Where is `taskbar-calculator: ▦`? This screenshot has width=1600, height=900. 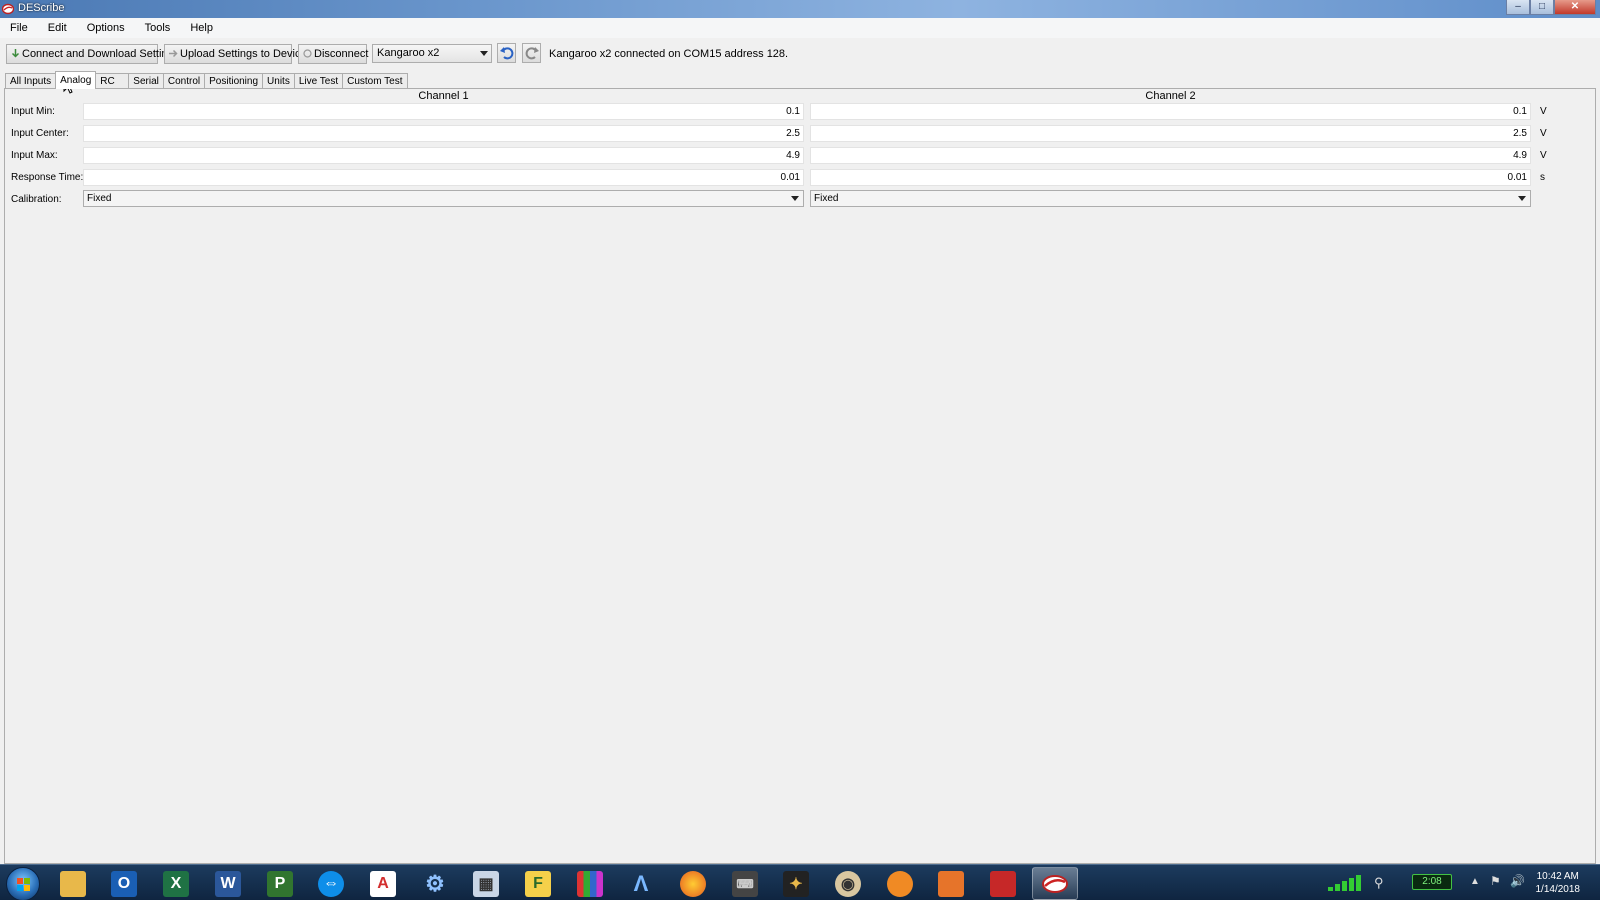
taskbar-calculator: ▦ is located at coordinates (486, 883).